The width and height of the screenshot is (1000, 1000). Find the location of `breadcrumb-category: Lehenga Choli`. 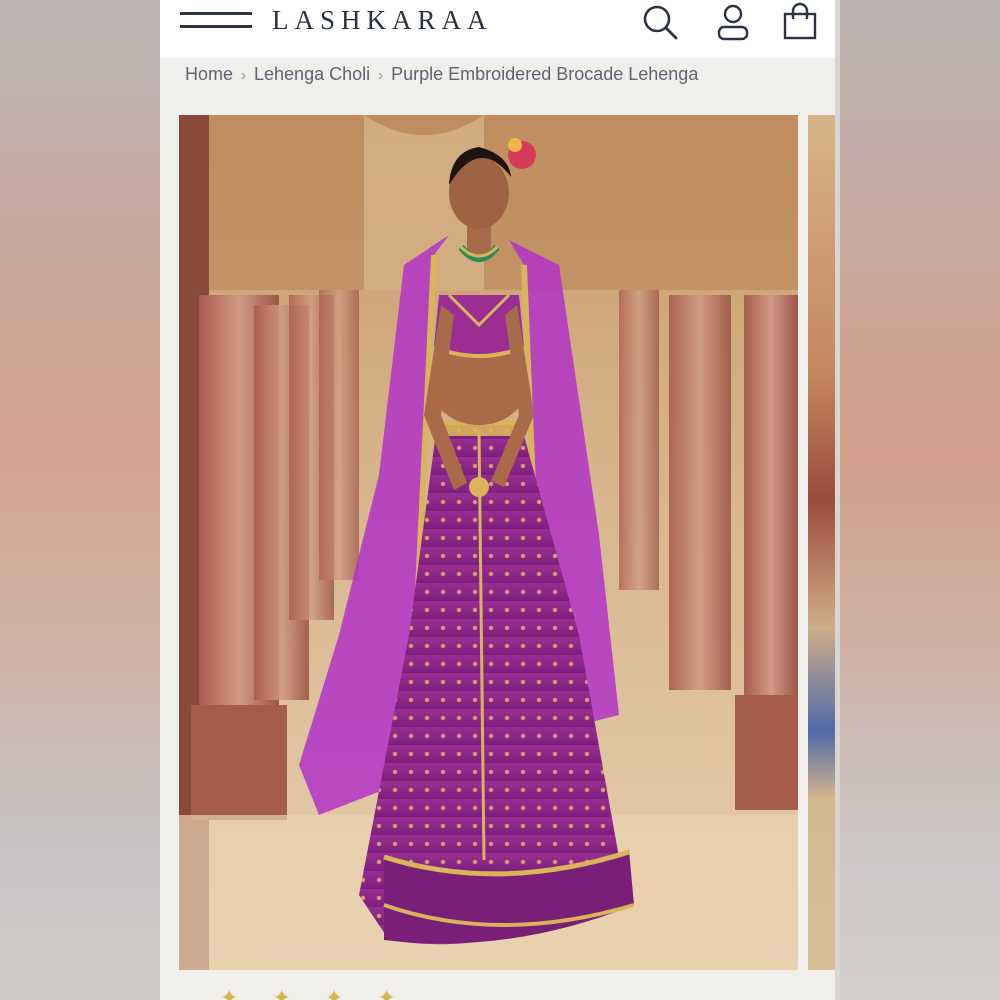

breadcrumb-category: Lehenga Choli is located at coordinates (312, 74).